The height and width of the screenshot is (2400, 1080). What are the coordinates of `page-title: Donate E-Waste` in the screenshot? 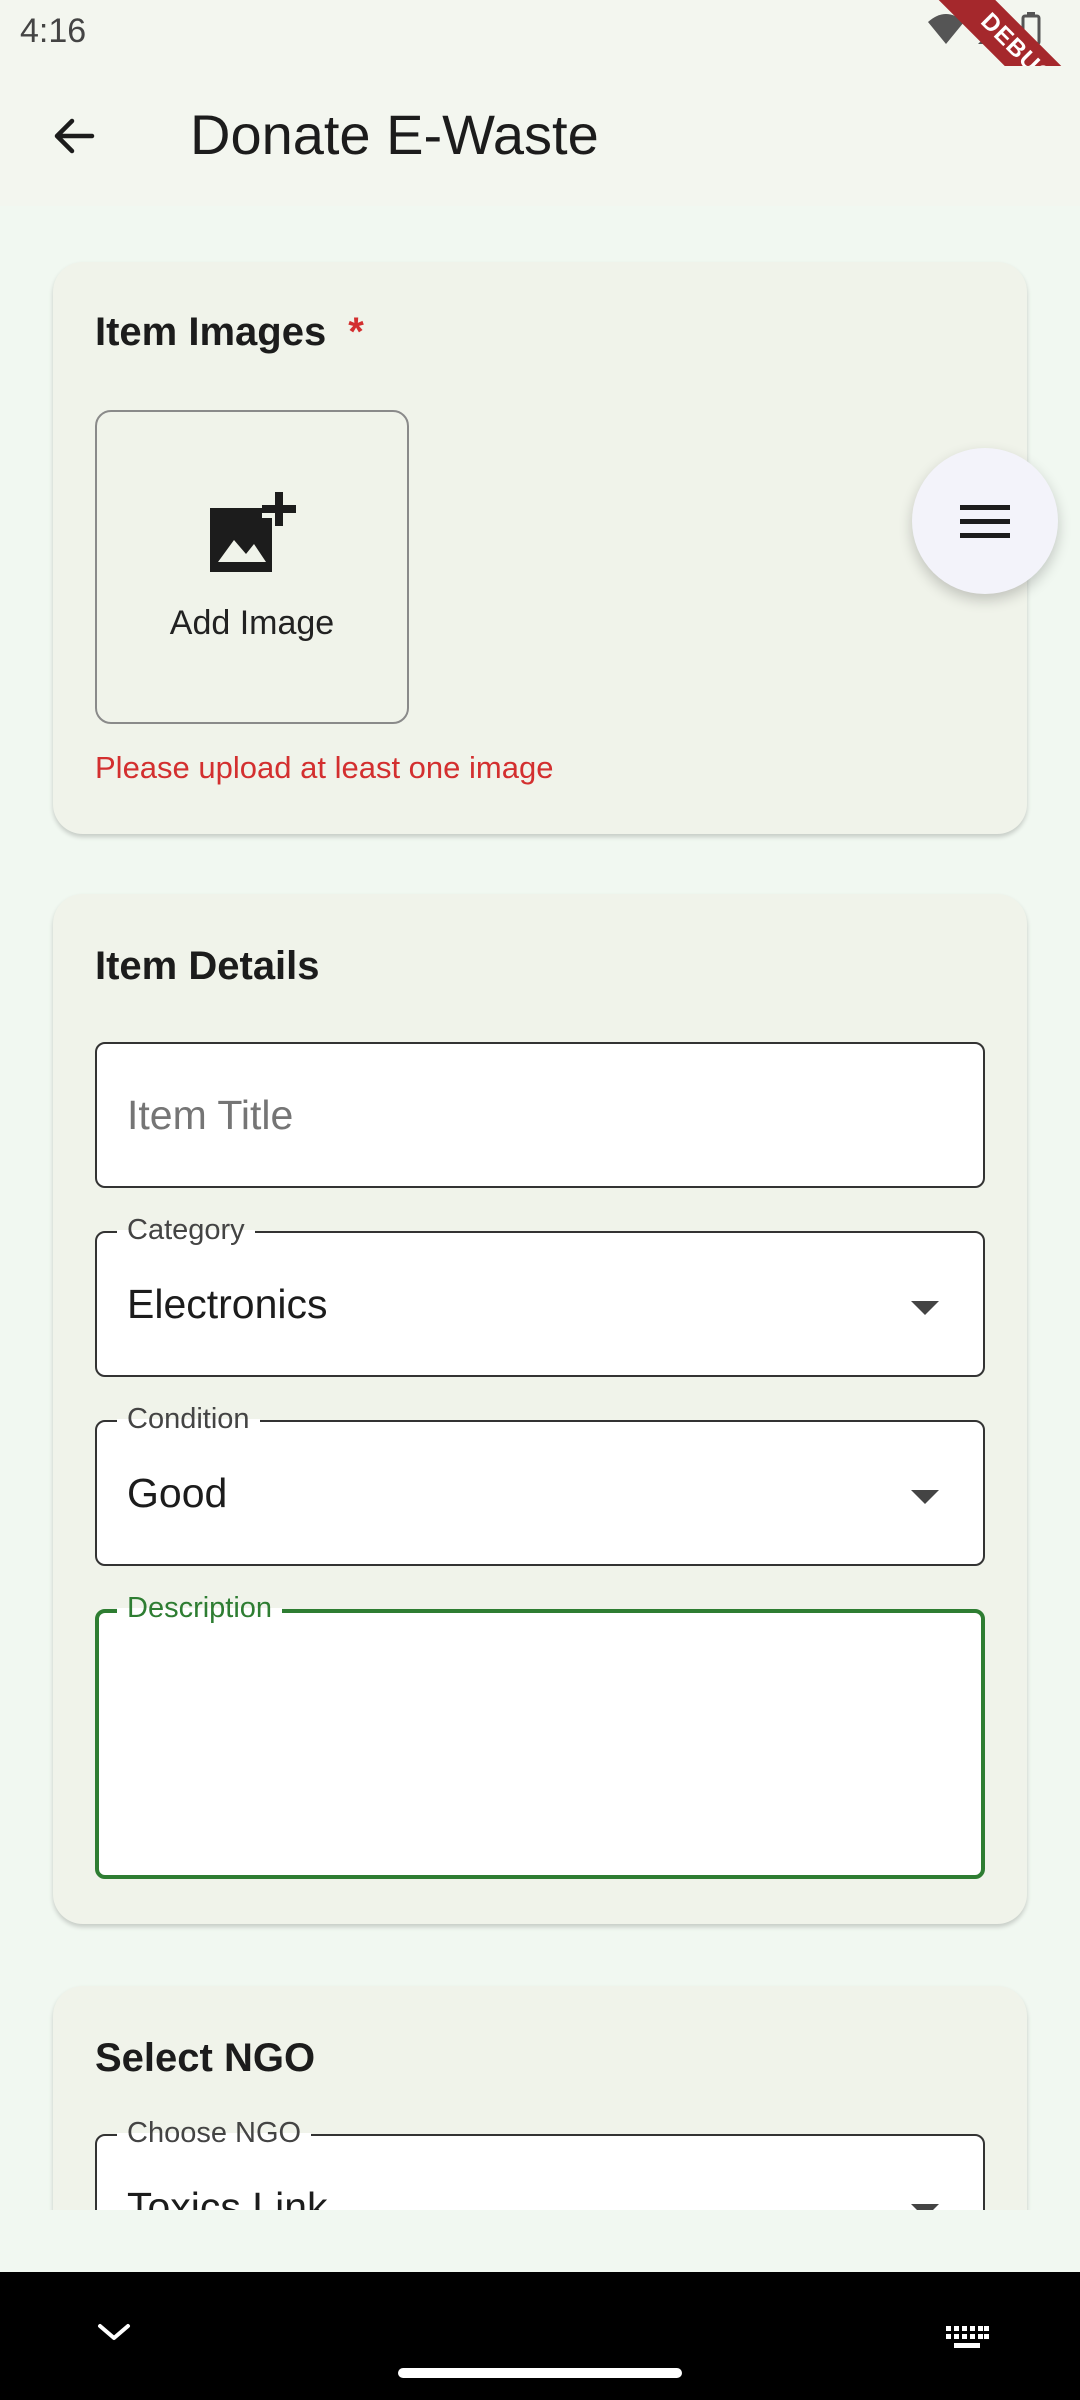 It's located at (394, 134).